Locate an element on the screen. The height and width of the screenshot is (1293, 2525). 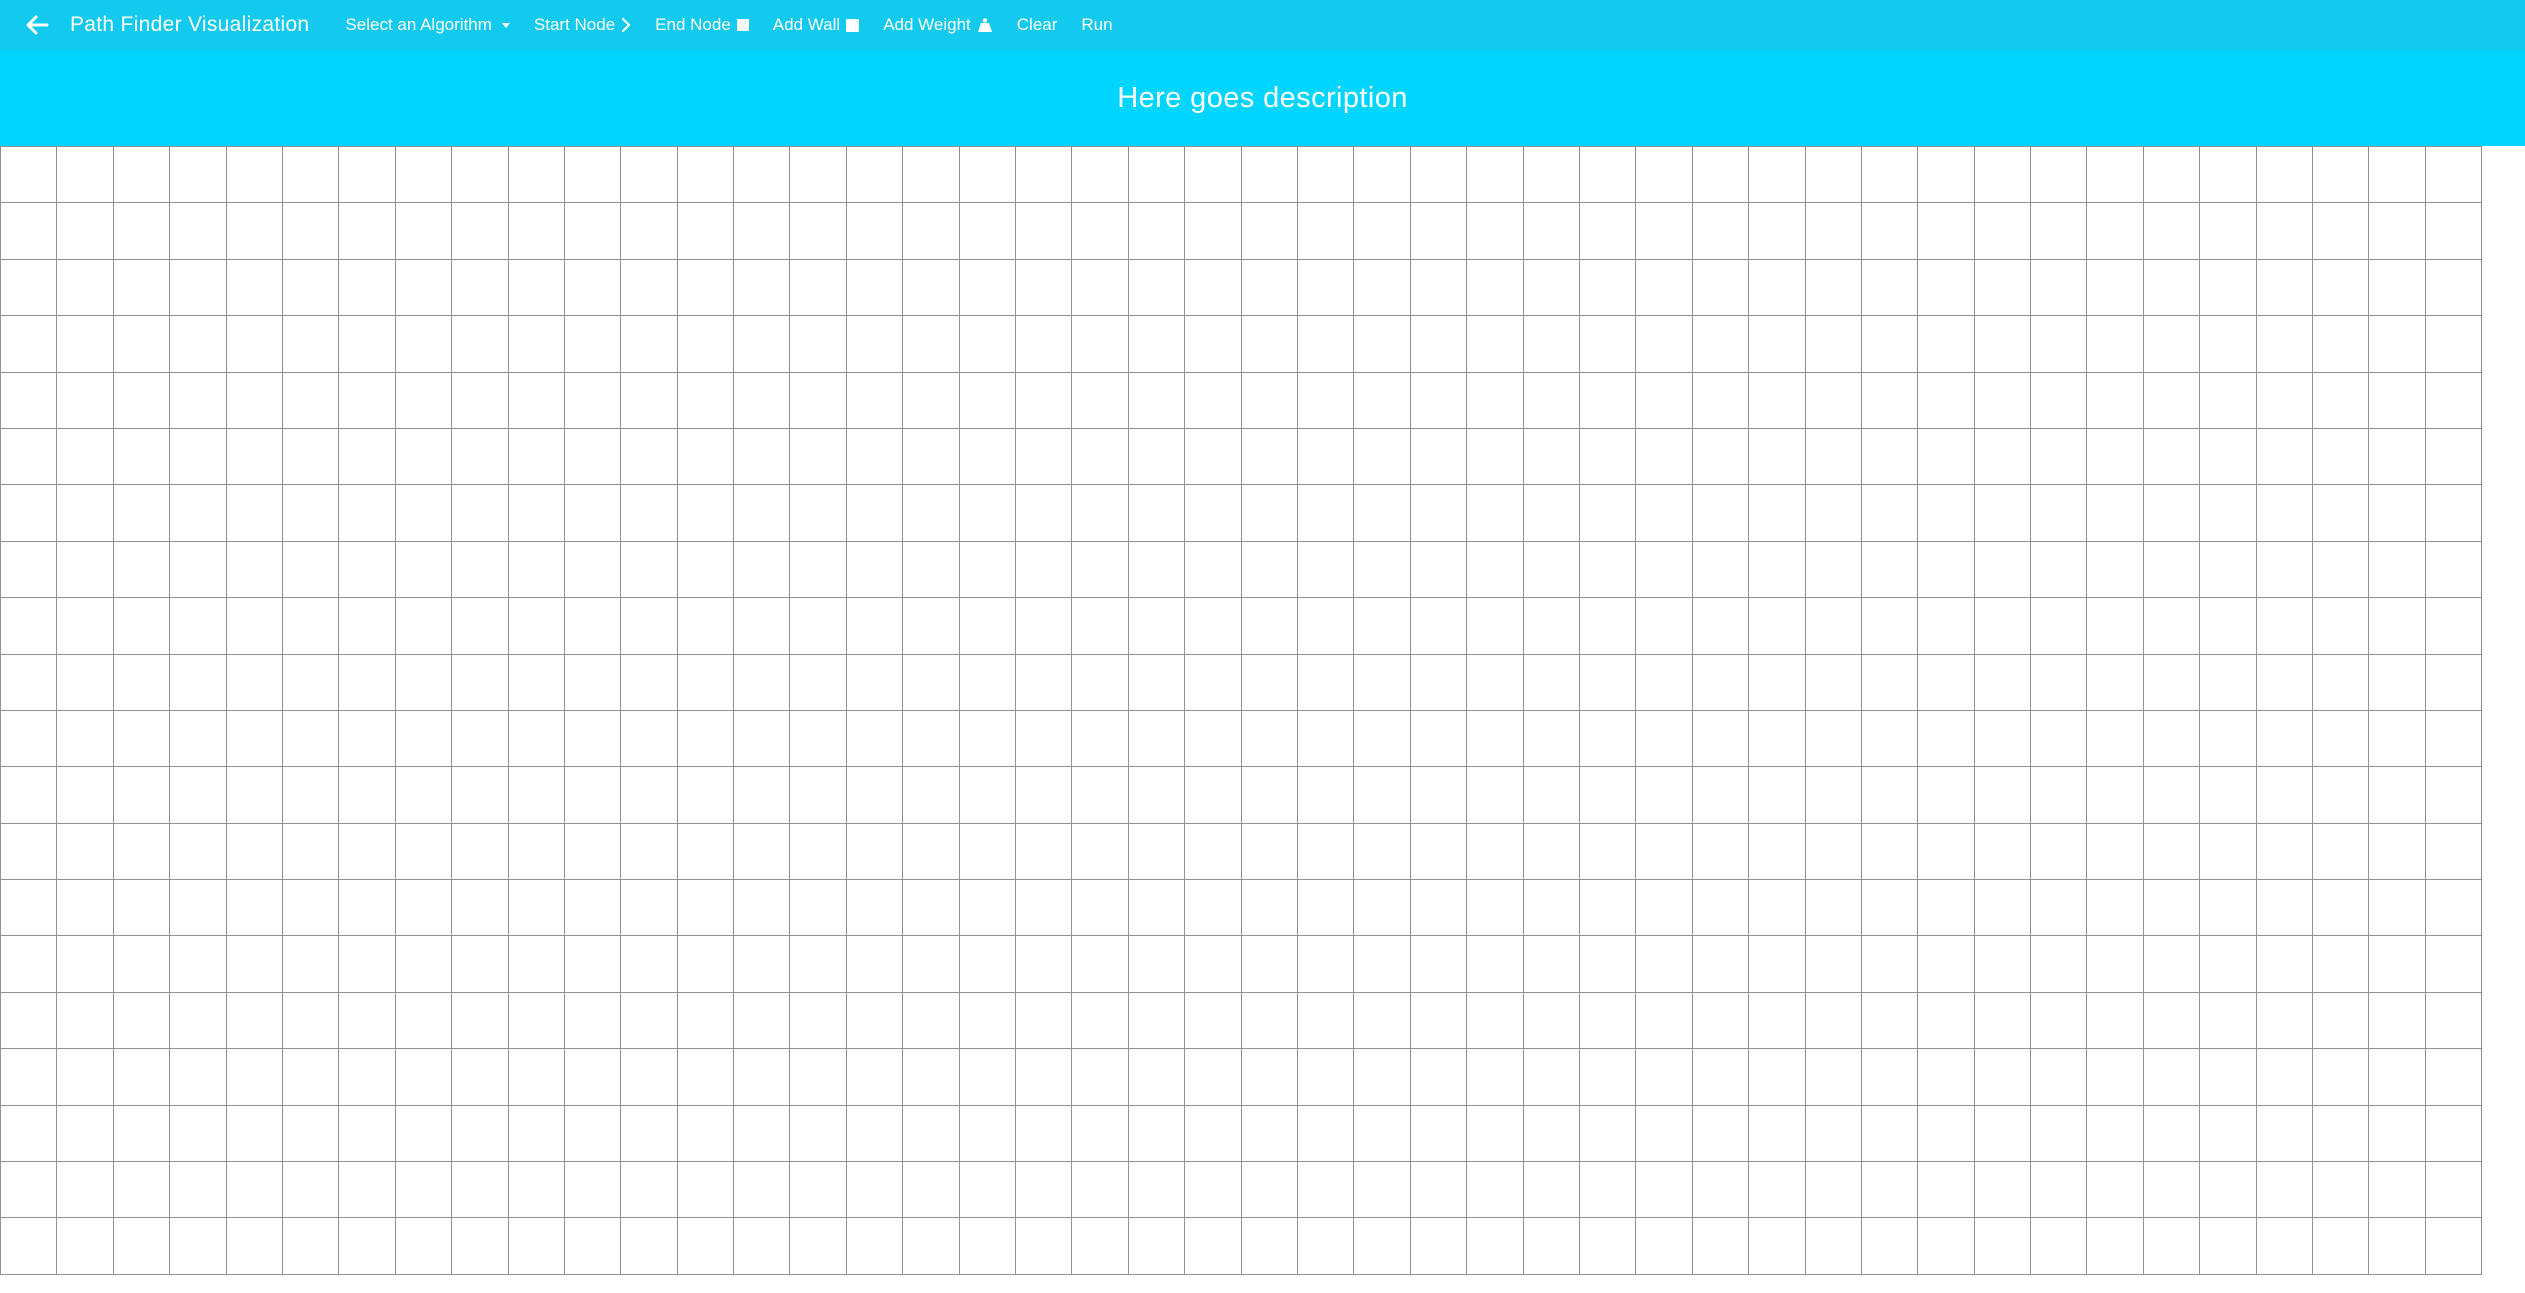
add-weight-button: Add Weight is located at coordinates (938, 25).